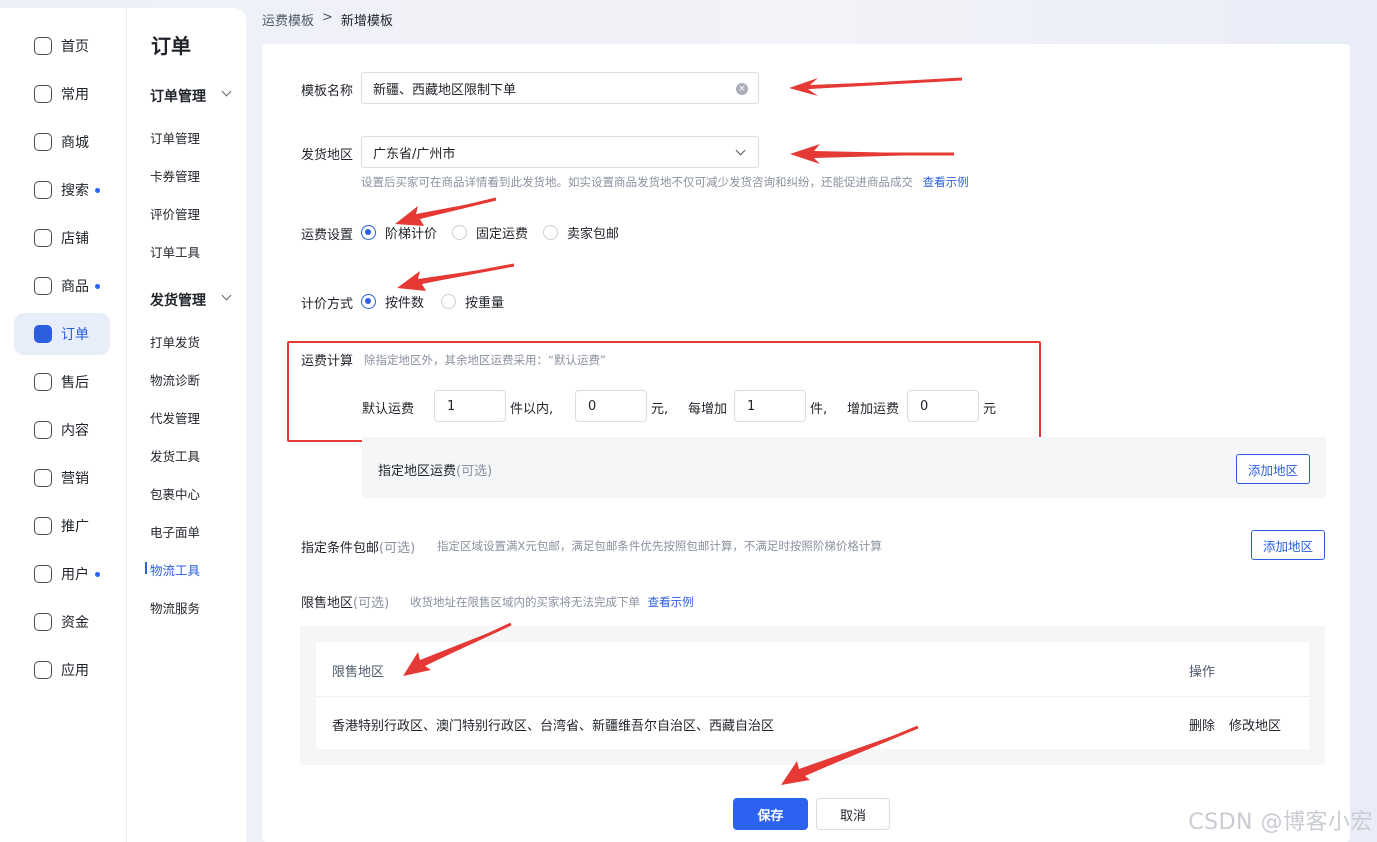 The image size is (1377, 842). I want to click on subnav-item: 评价管理, so click(175, 213).